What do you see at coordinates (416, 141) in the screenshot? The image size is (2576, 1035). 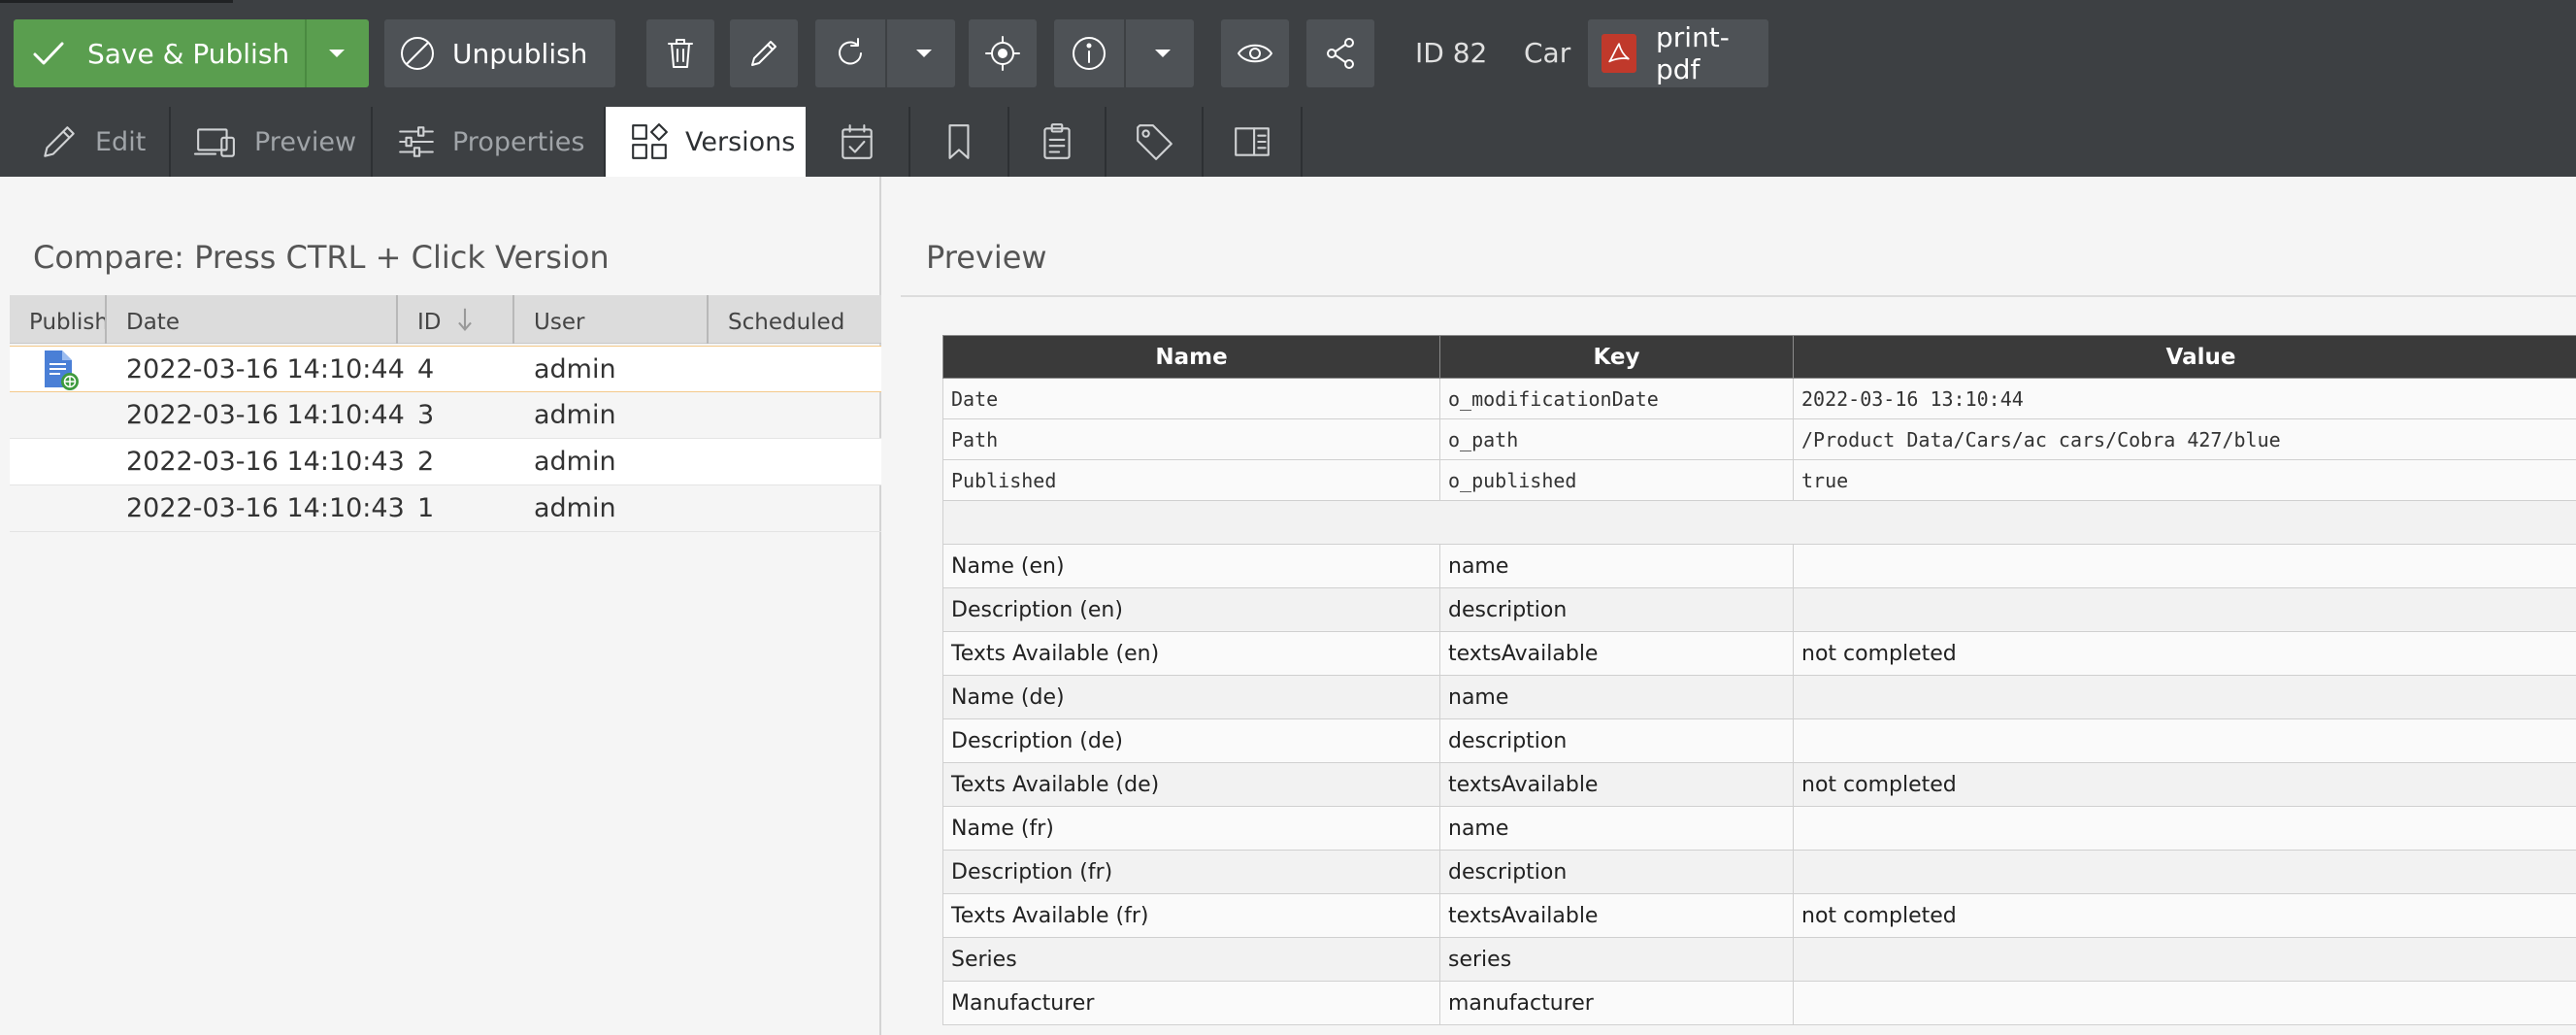 I see `sliders-icon` at bounding box center [416, 141].